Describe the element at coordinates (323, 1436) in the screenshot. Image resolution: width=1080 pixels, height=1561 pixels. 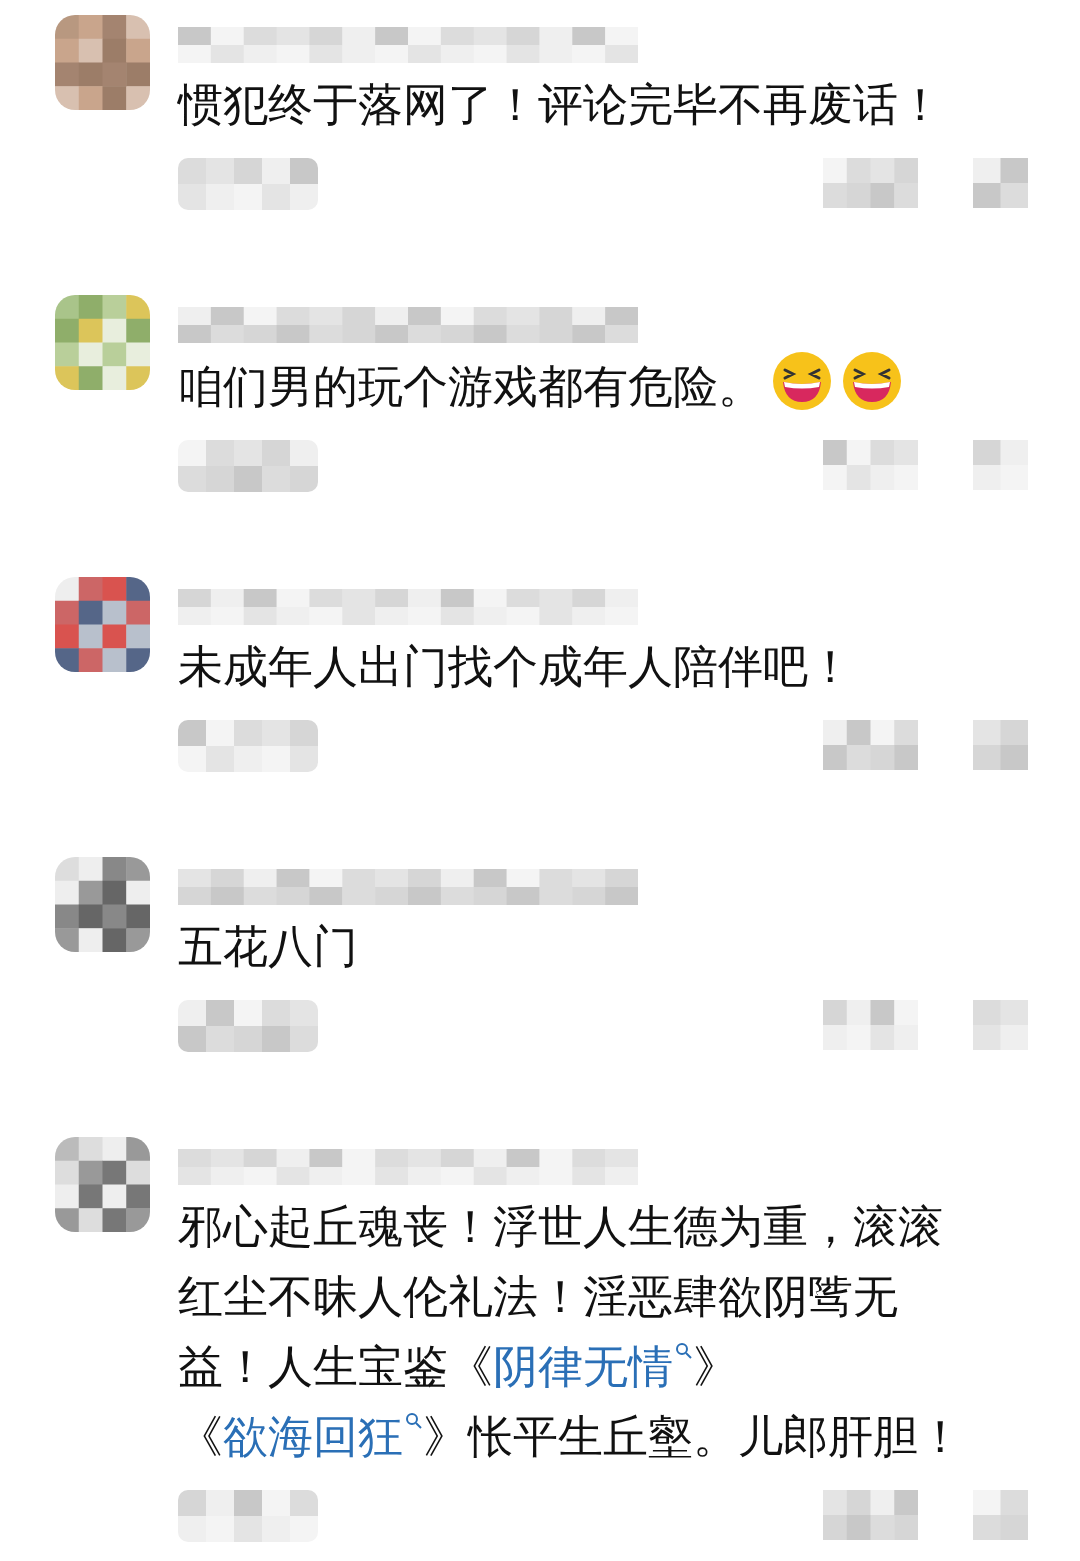
I see `search-link: 欲海回狂` at that location.